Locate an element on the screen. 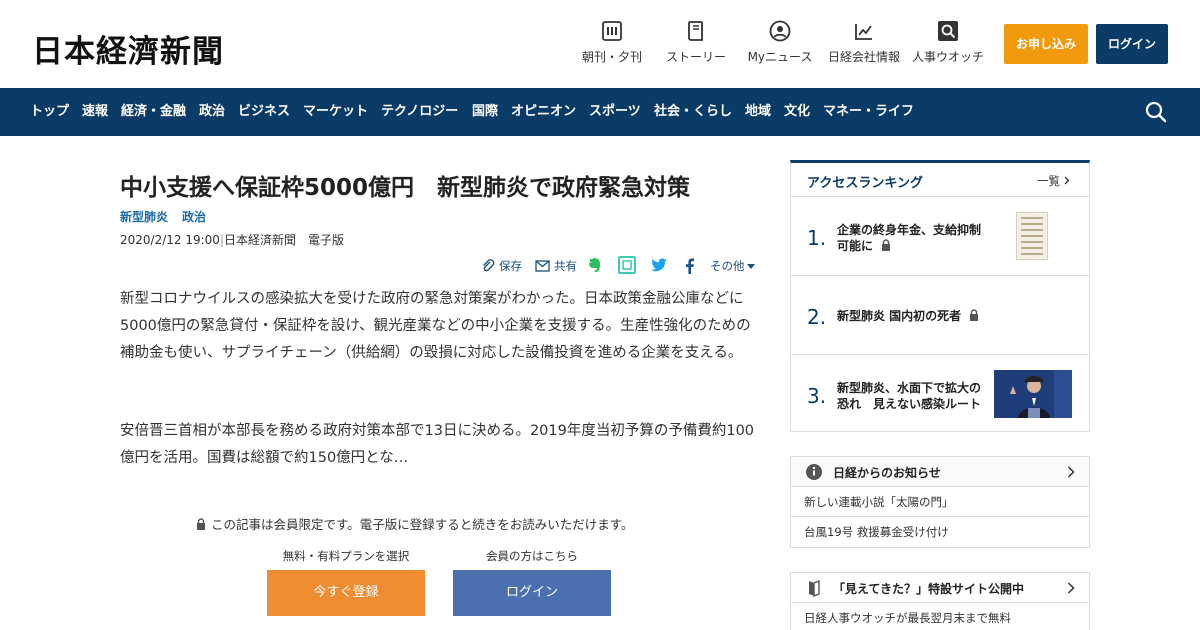 This screenshot has height=630, width=1200. ranking-title: アクセスランキング is located at coordinates (865, 183).